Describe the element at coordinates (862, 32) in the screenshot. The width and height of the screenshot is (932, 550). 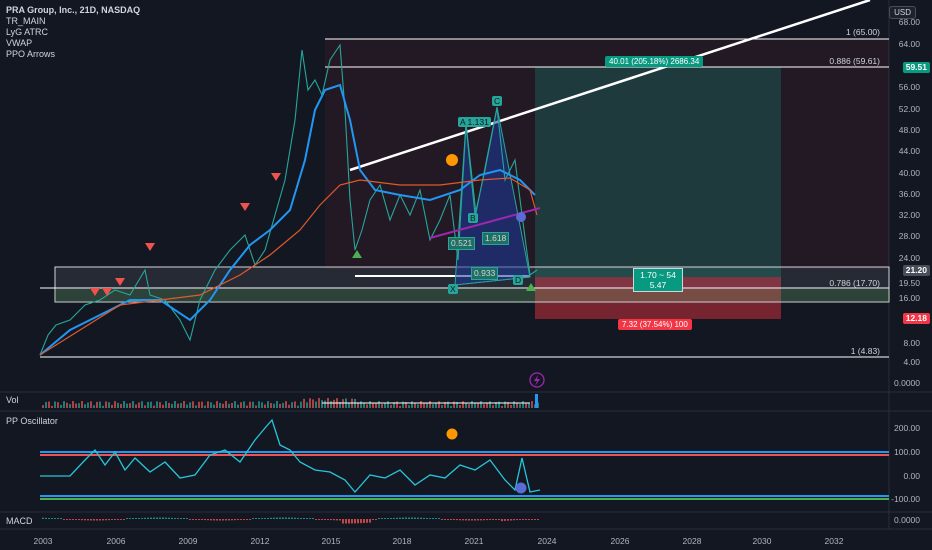
I see `fib-label-1-top: 1 (65.00)` at that location.